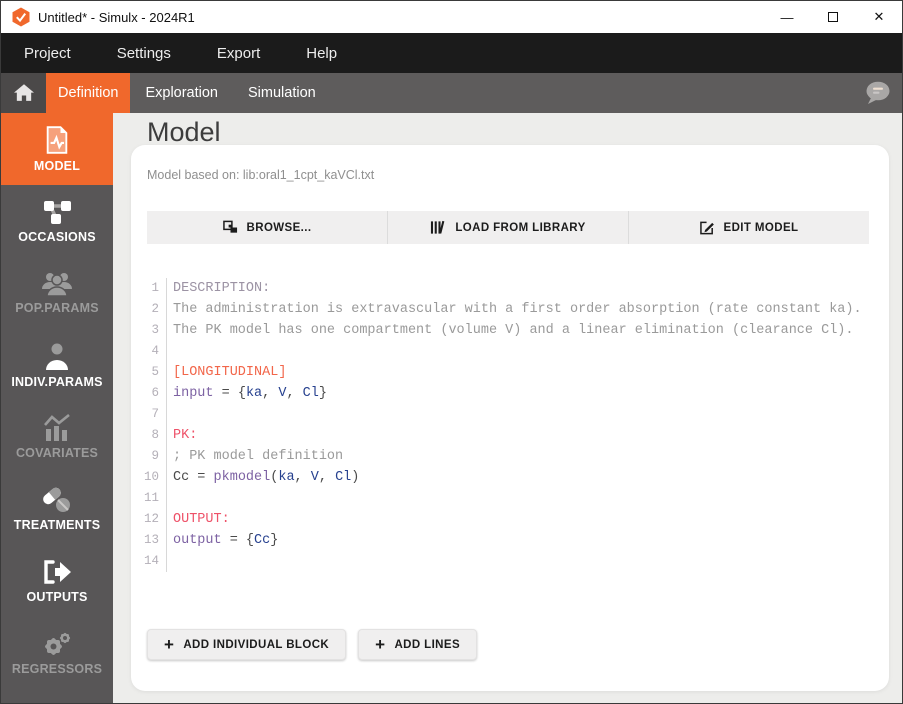  Describe the element at coordinates (154, 351) in the screenshot. I see `line-number: 4` at that location.